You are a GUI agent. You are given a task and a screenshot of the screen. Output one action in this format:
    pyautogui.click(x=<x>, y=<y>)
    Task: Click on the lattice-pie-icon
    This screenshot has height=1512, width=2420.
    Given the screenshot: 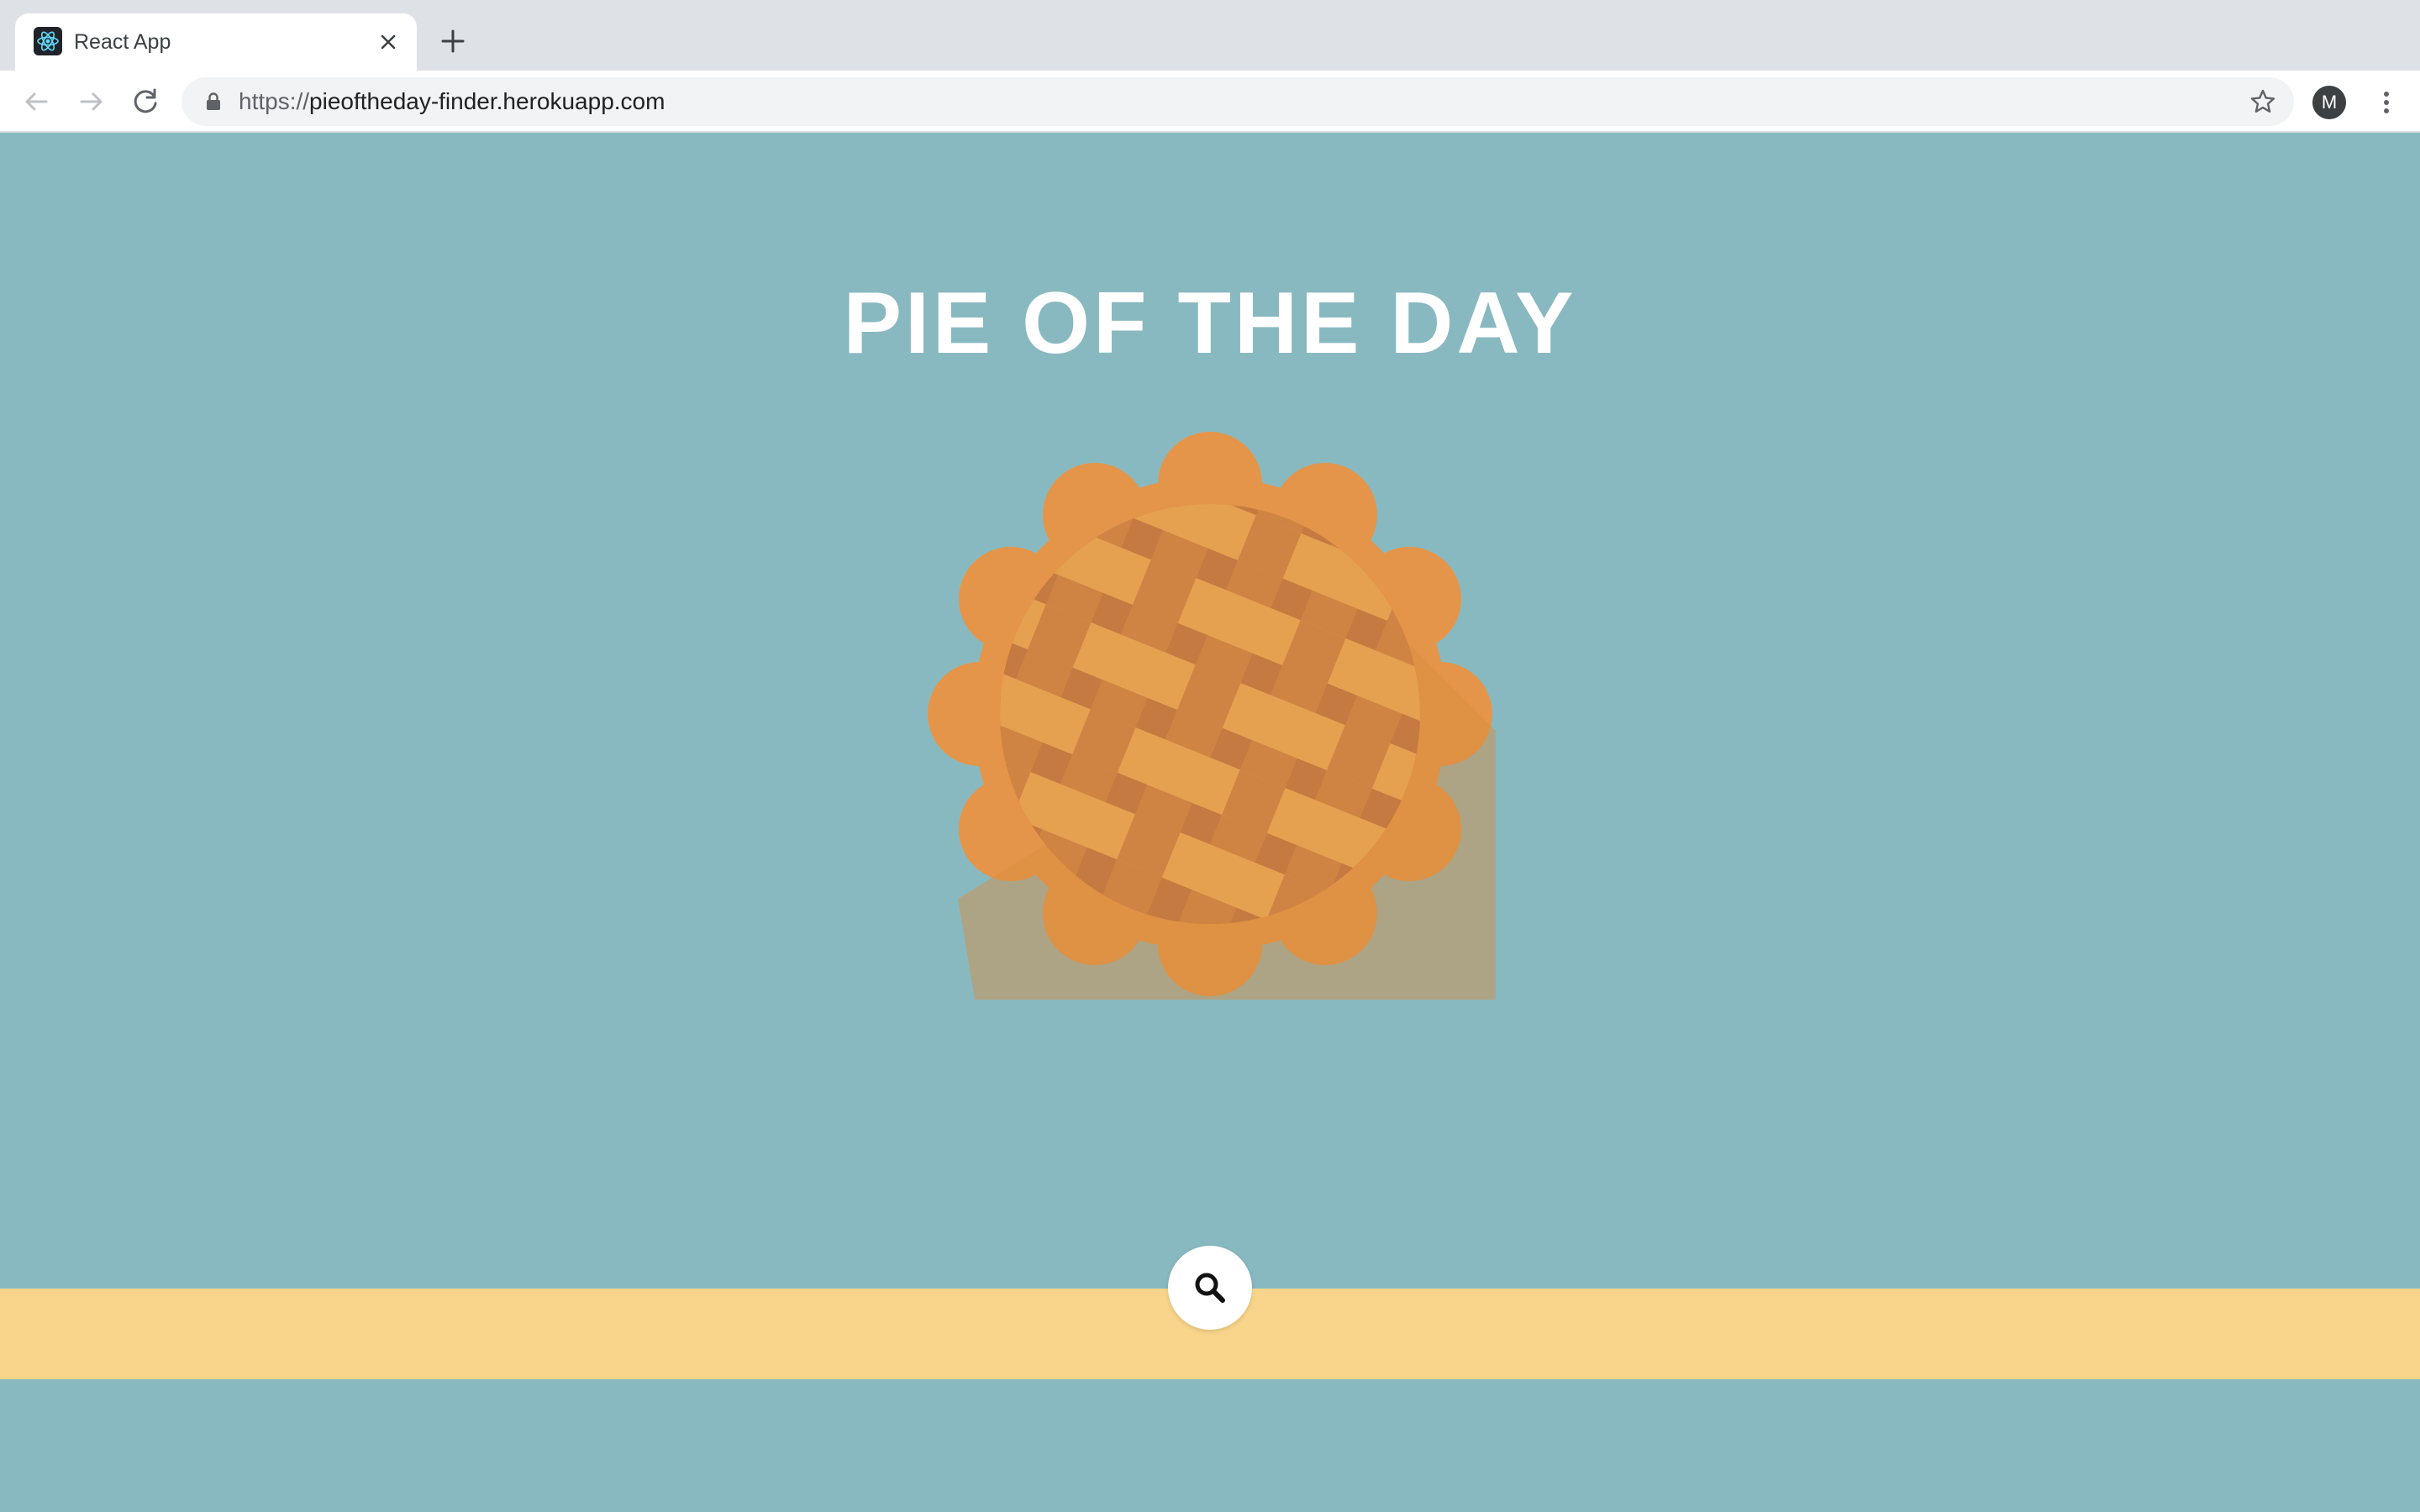 What is the action you would take?
    pyautogui.click(x=1210, y=714)
    